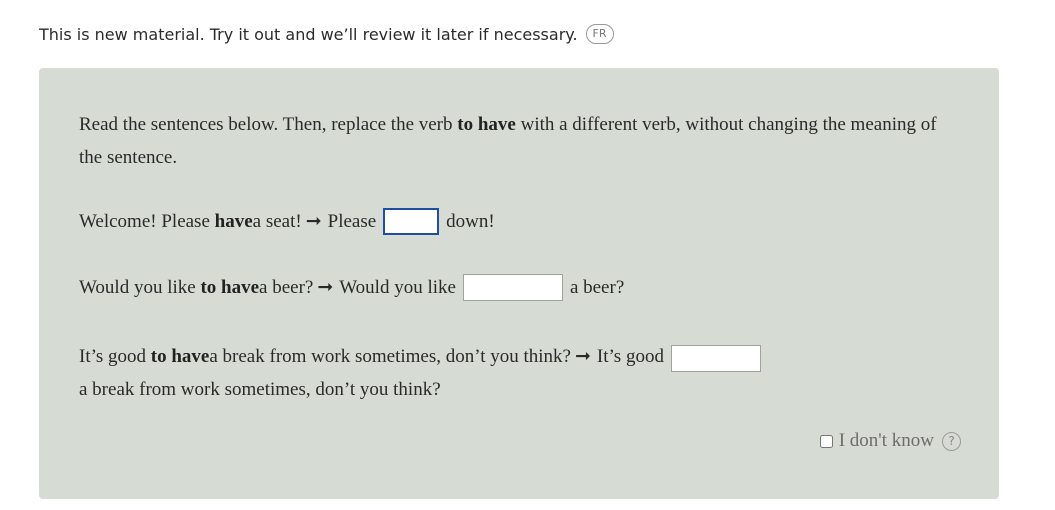 The width and height of the screenshot is (1055, 510). What do you see at coordinates (597, 287) in the screenshot?
I see `after-text: a beer?` at bounding box center [597, 287].